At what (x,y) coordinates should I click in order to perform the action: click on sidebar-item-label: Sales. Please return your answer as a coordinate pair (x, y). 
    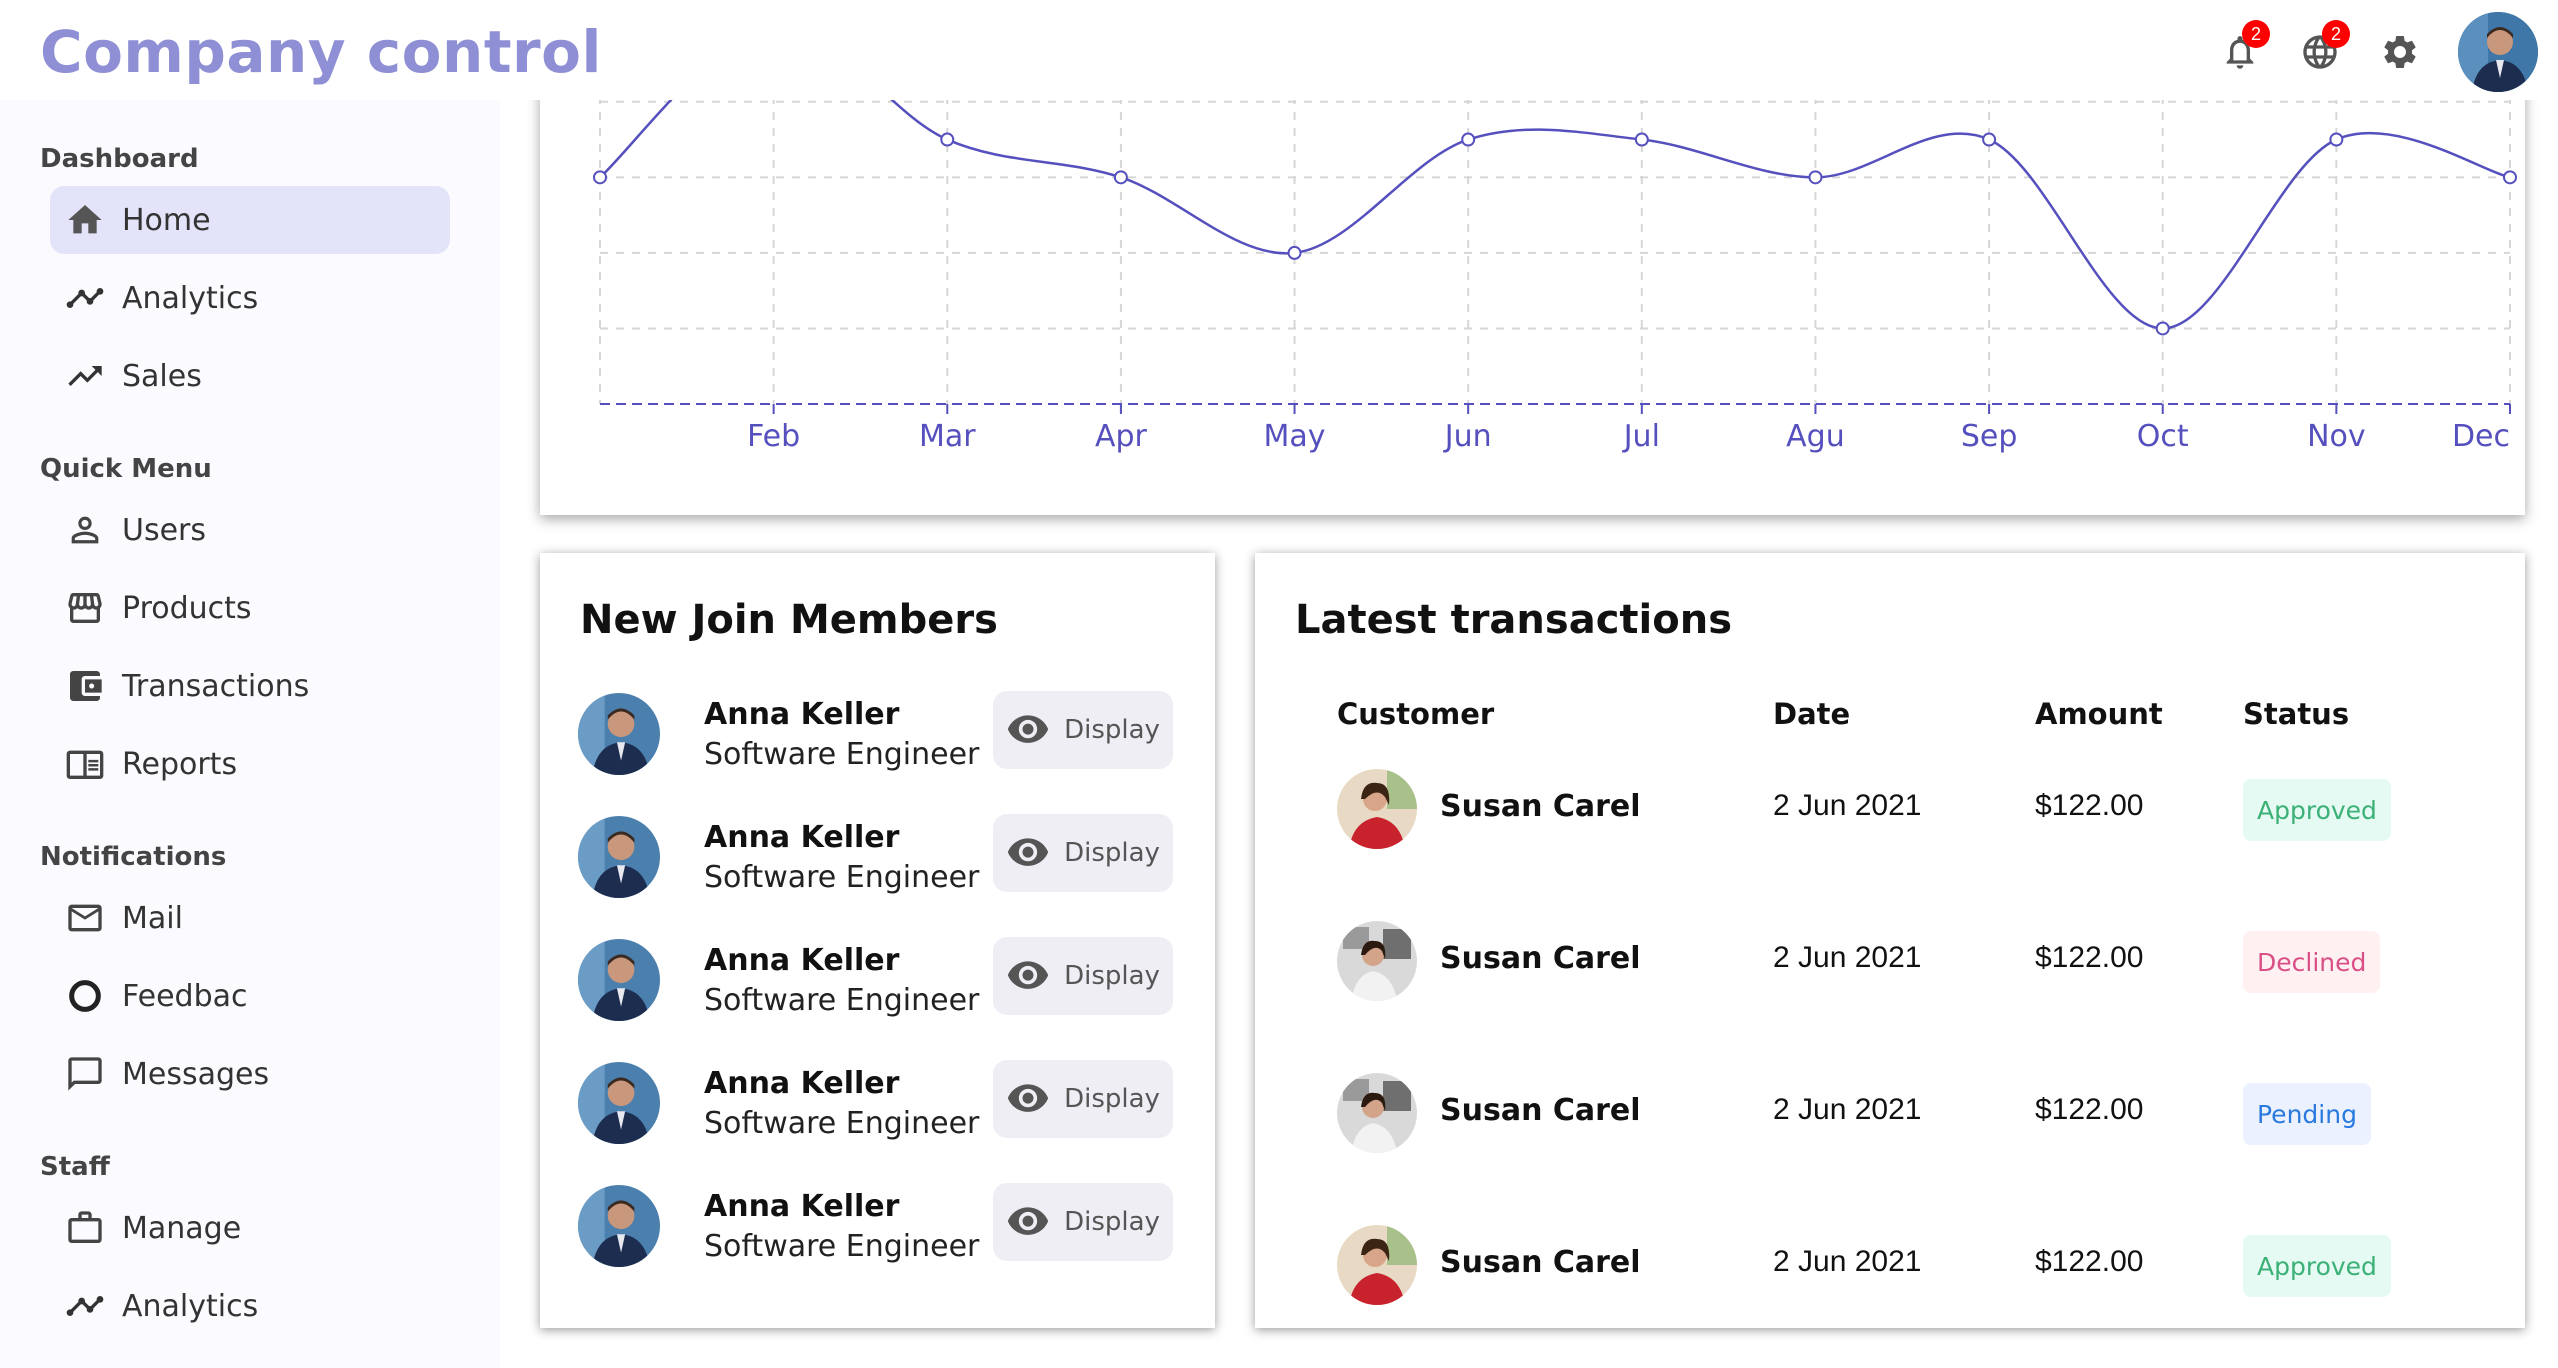
    Looking at the image, I should click on (162, 376).